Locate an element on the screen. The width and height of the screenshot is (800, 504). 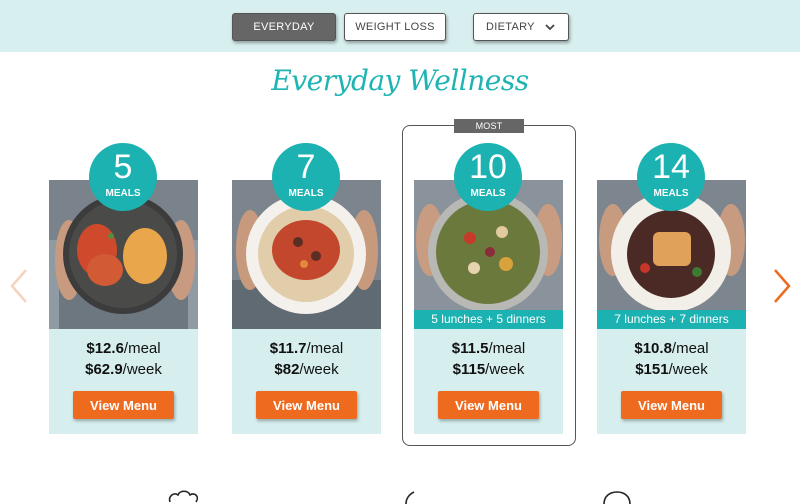
price-per-meal: $12.6/meal is located at coordinates (123, 348).